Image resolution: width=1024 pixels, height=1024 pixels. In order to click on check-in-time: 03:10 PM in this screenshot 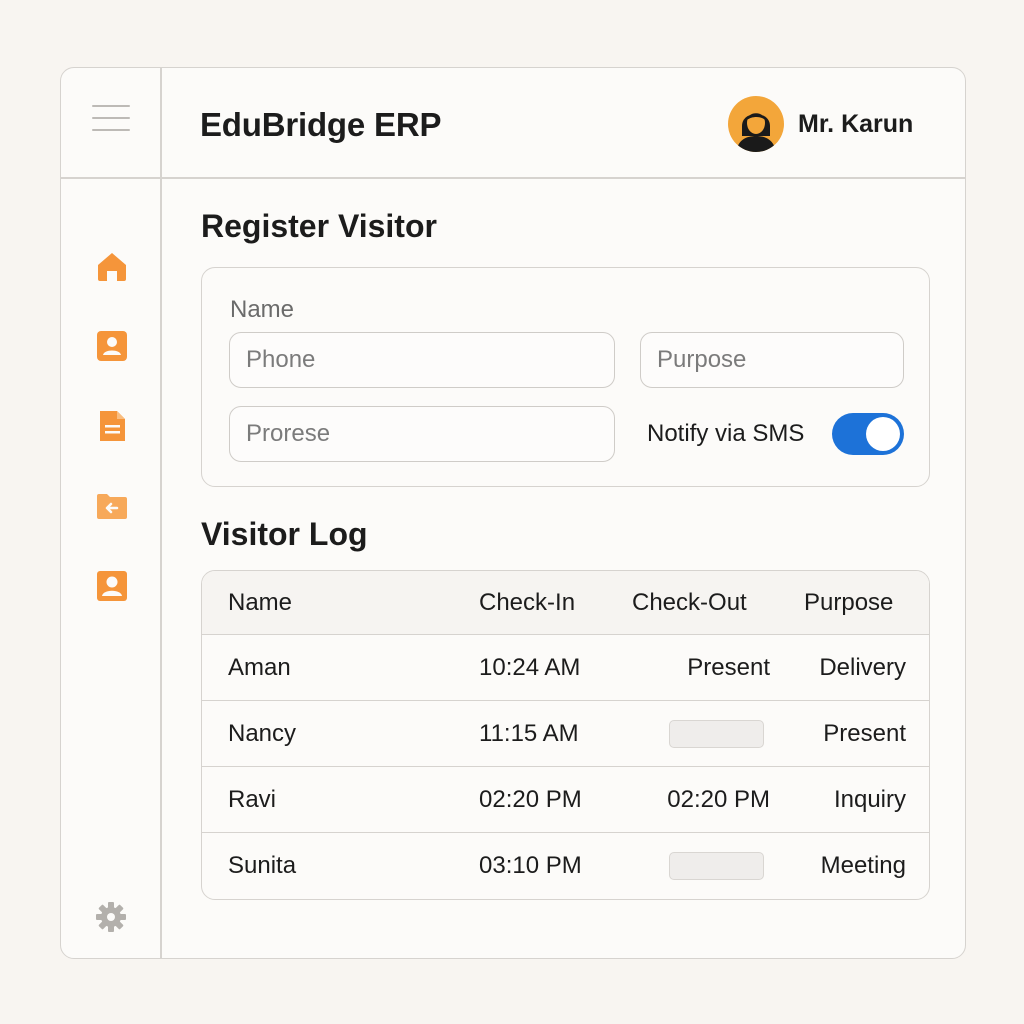, I will do `click(530, 865)`.